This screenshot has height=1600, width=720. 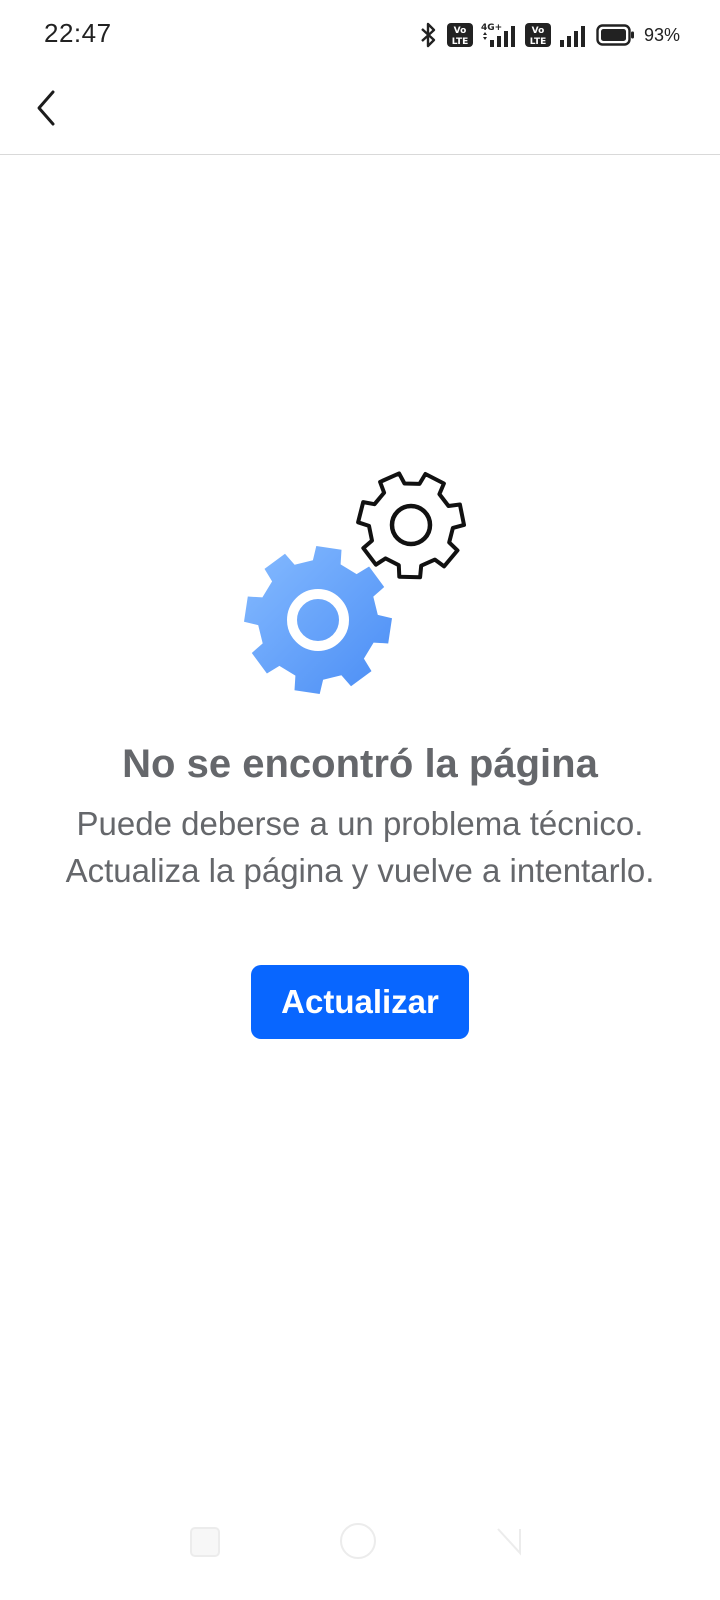 I want to click on gears-graphic, so click(x=355, y=582).